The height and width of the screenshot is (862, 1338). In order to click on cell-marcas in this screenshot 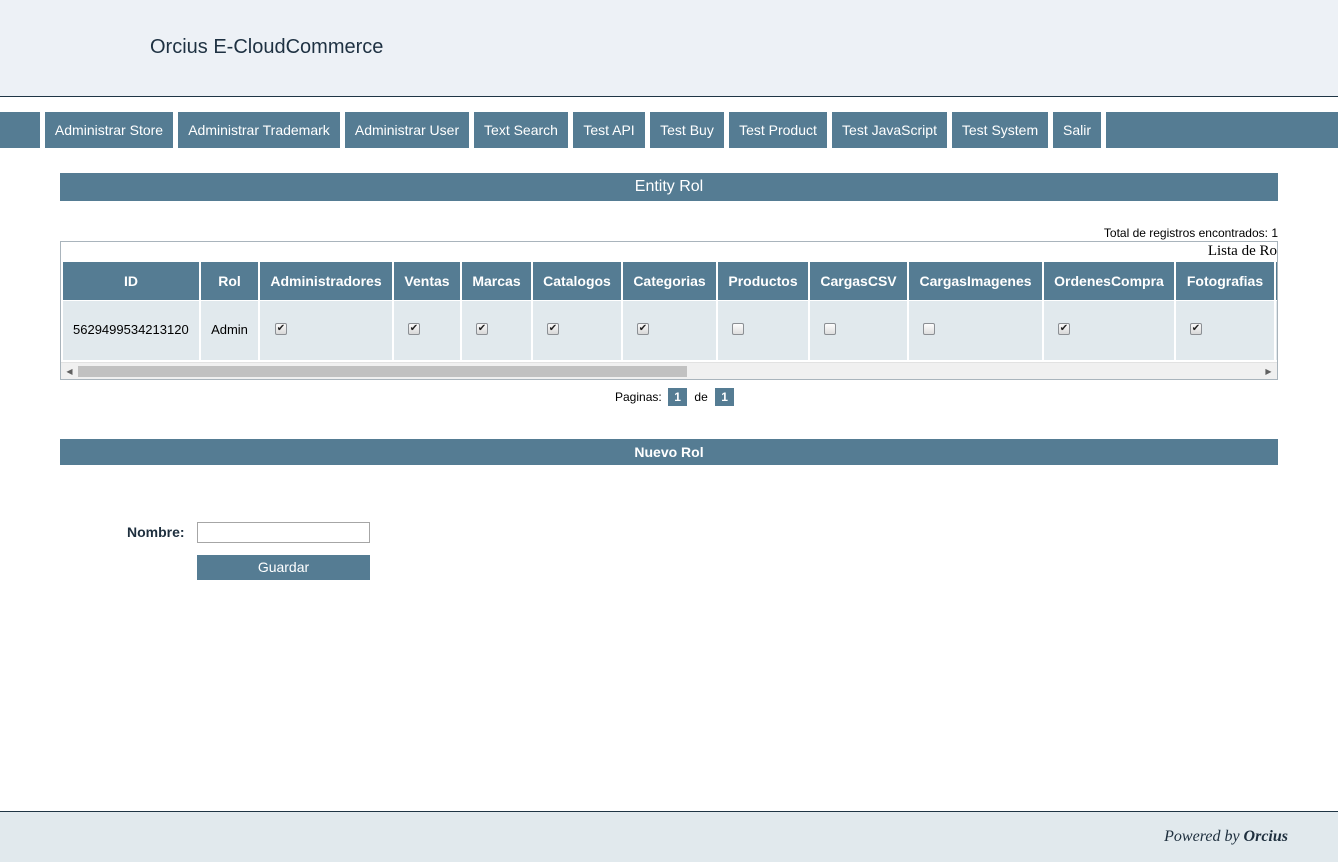, I will do `click(496, 330)`.